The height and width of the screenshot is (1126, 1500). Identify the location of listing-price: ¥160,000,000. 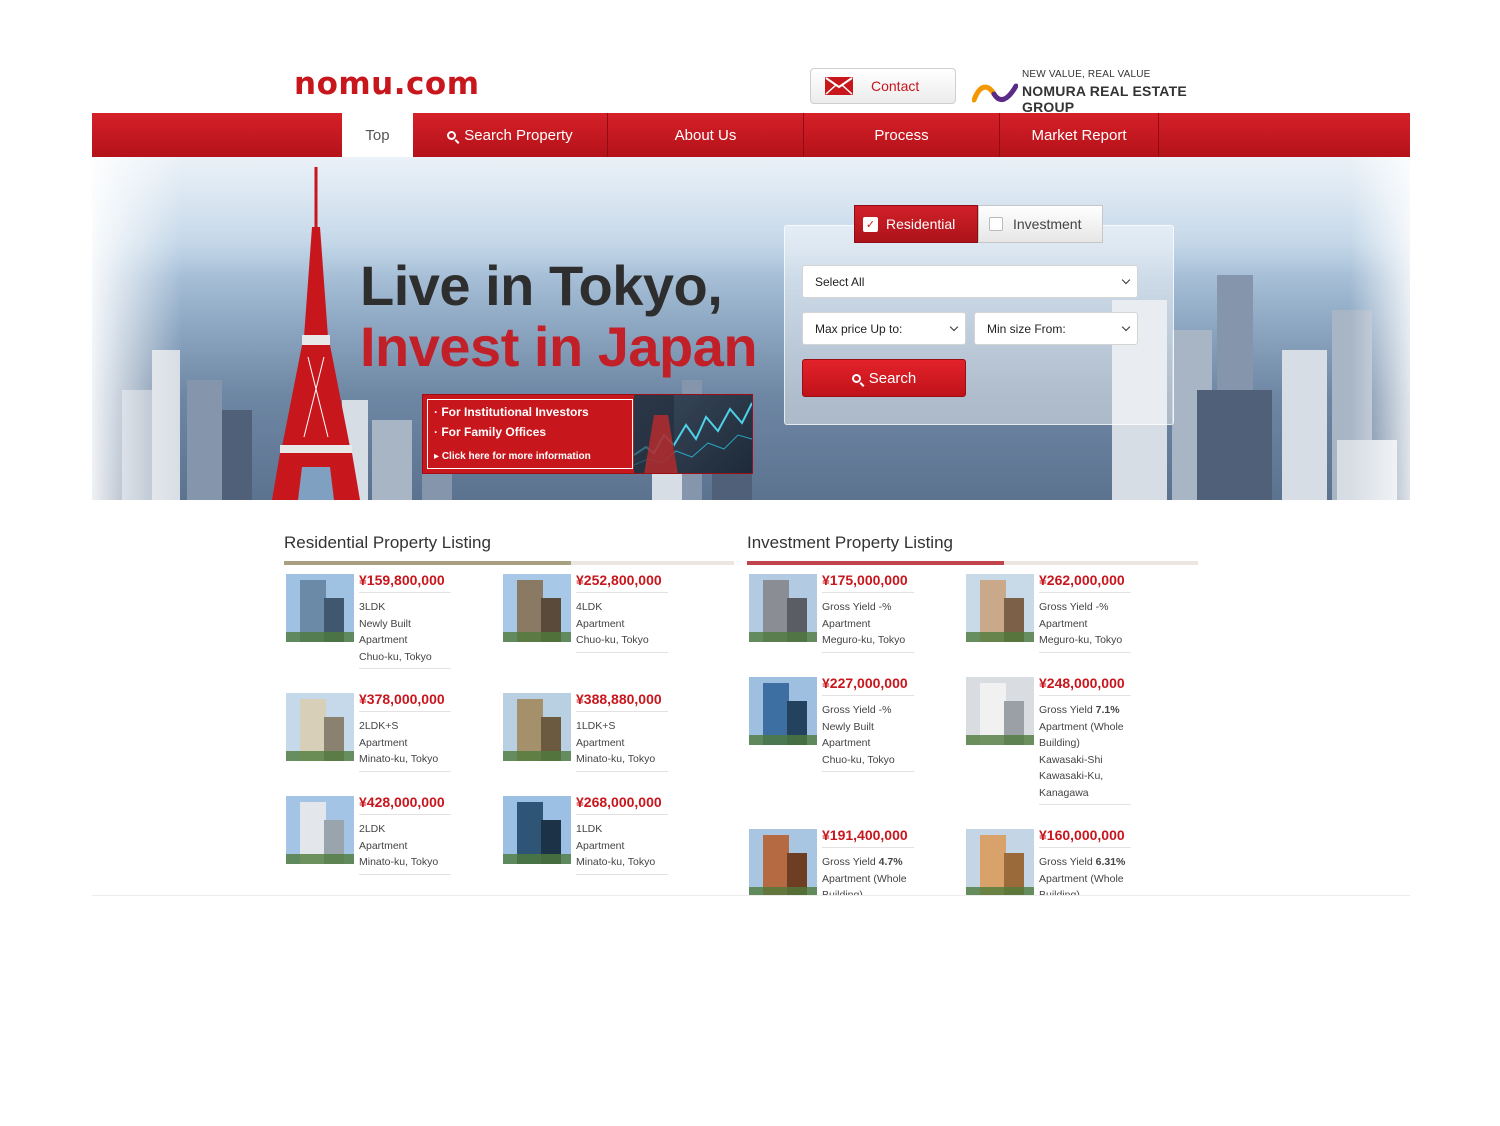
(1082, 835).